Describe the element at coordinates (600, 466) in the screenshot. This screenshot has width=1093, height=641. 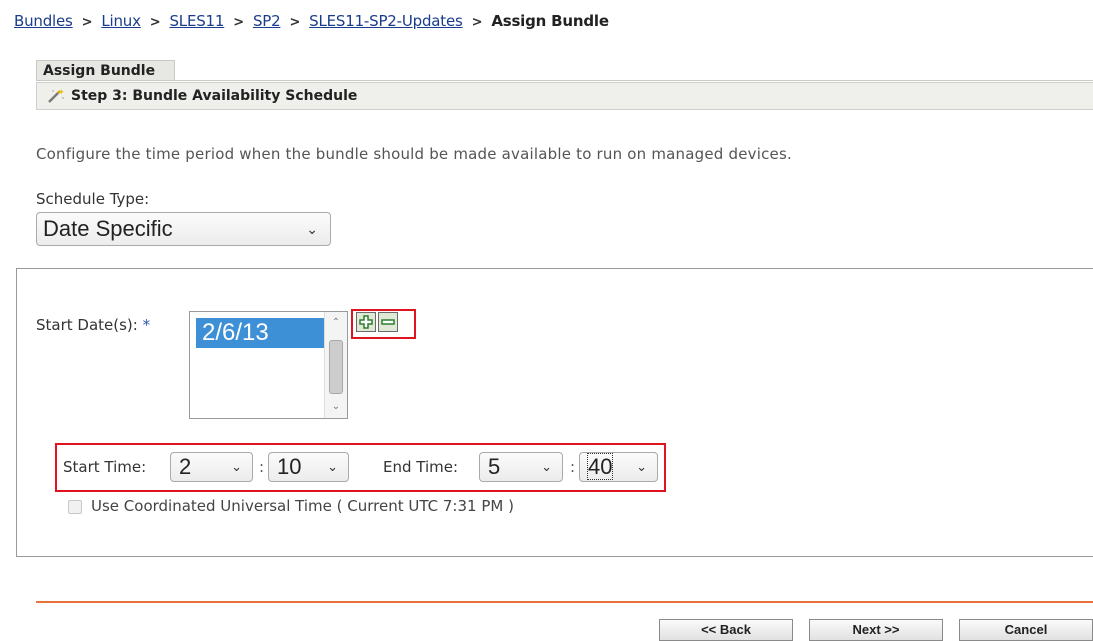
I see `end-minute-value: 40` at that location.